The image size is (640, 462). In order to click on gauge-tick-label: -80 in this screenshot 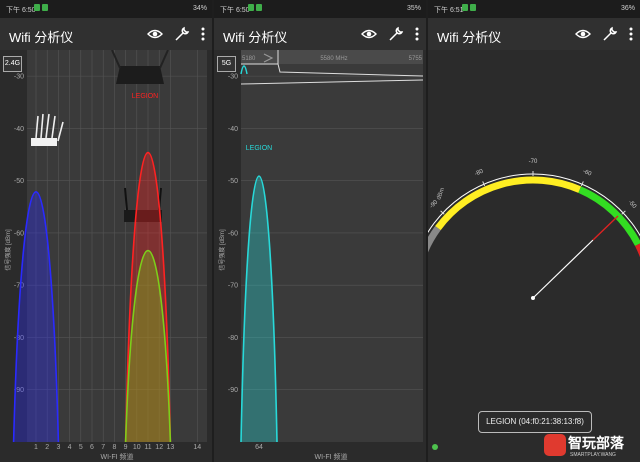, I will do `click(479, 172)`.